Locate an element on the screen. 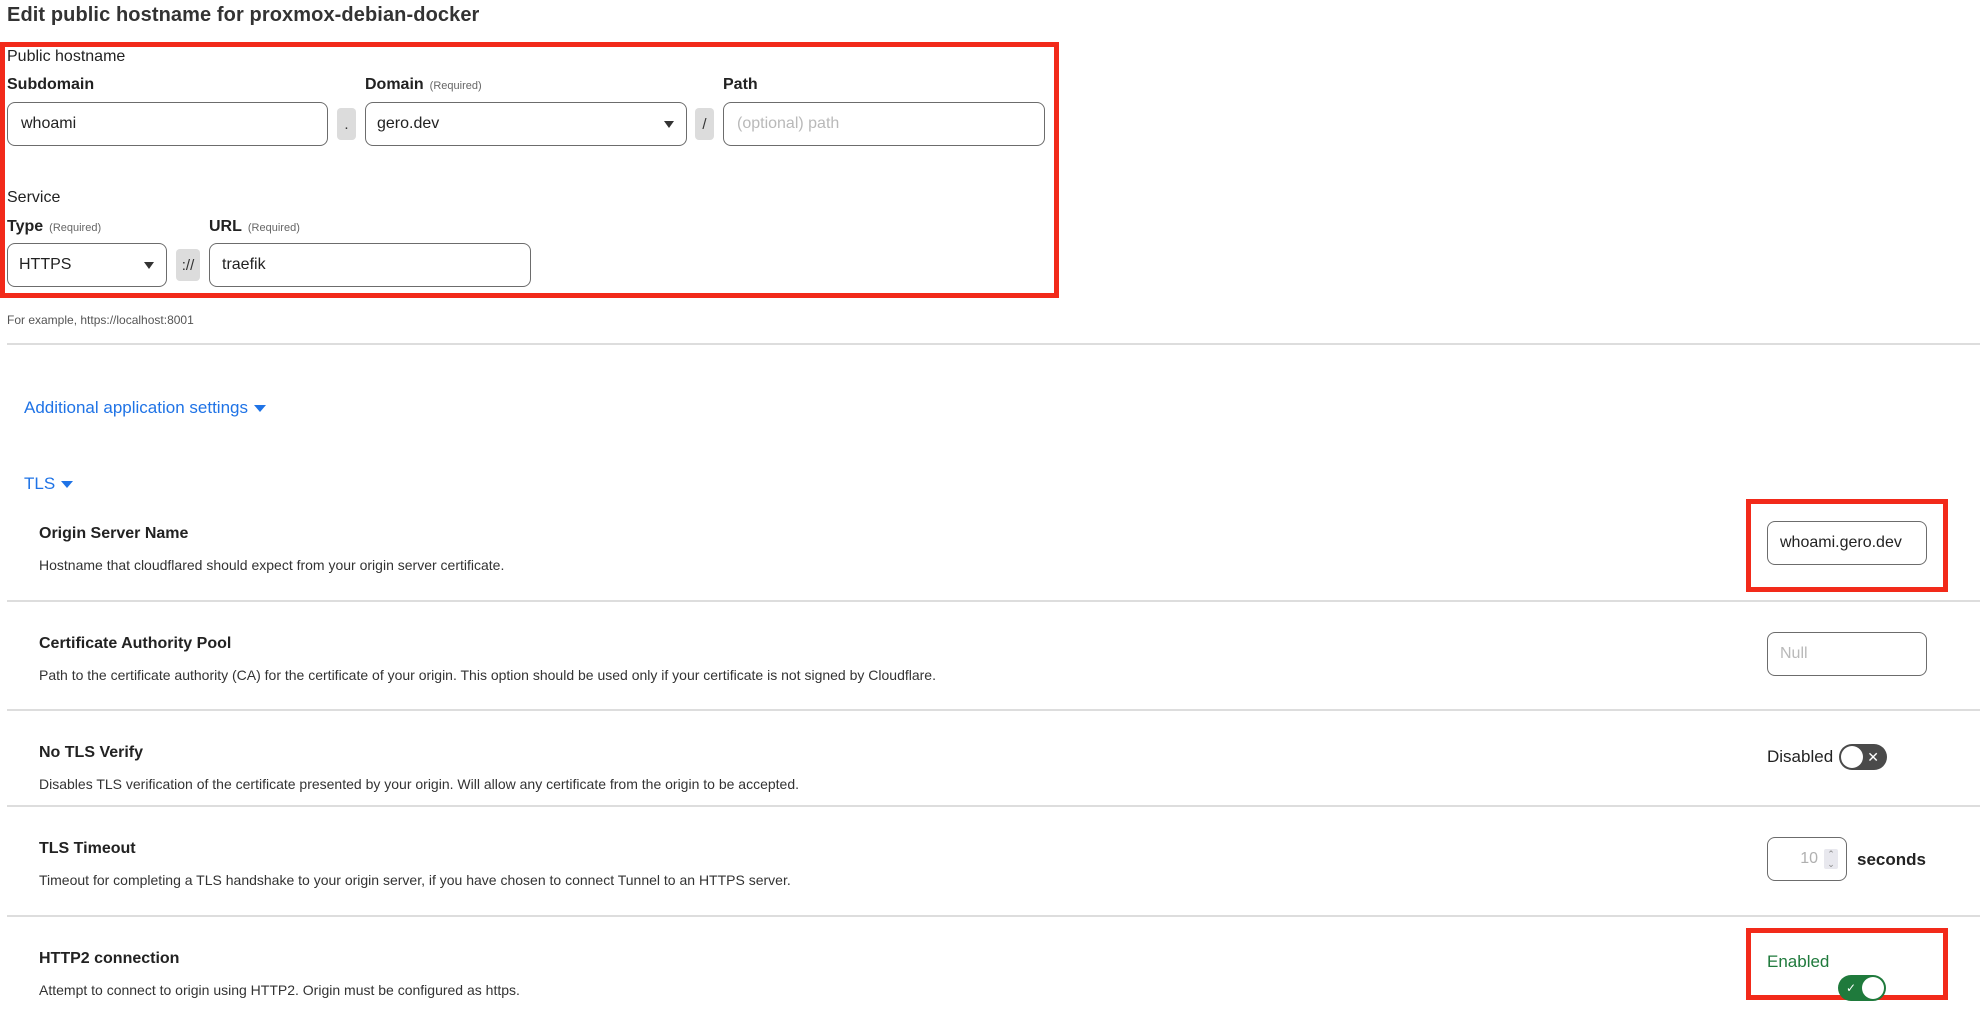 This screenshot has width=1984, height=1013. path-input: (optional) path is located at coordinates (884, 124).